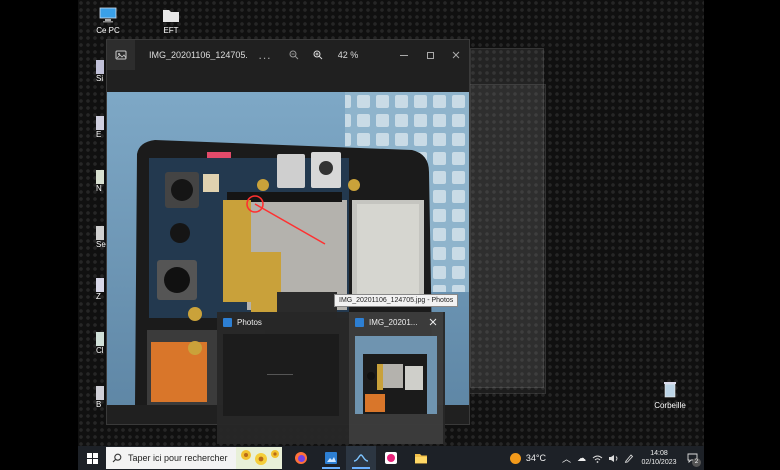 This screenshot has height=470, width=780. I want to click on desktop-icon-partial: B, so click(101, 397).